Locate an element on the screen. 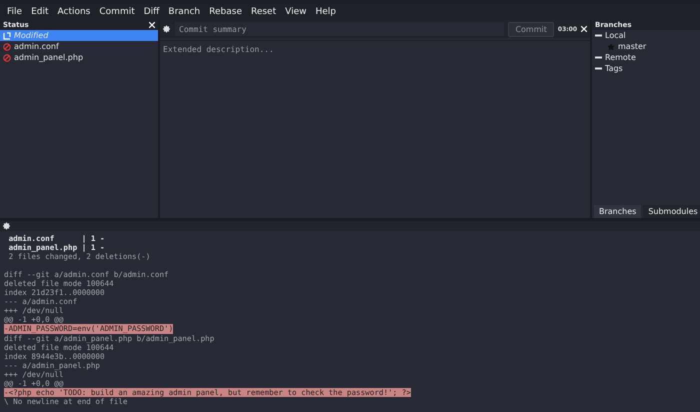  menu-item: Help is located at coordinates (326, 12).